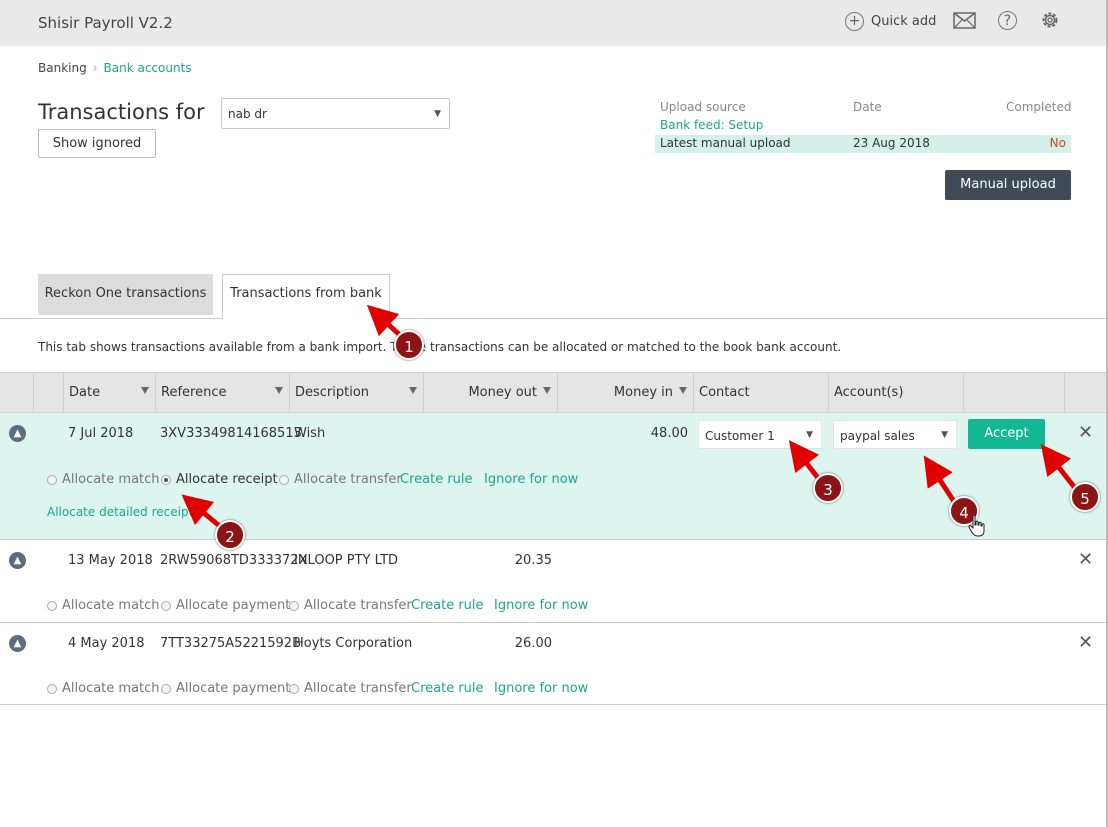  What do you see at coordinates (643, 392) in the screenshot?
I see `header-money-in-label: Money in` at bounding box center [643, 392].